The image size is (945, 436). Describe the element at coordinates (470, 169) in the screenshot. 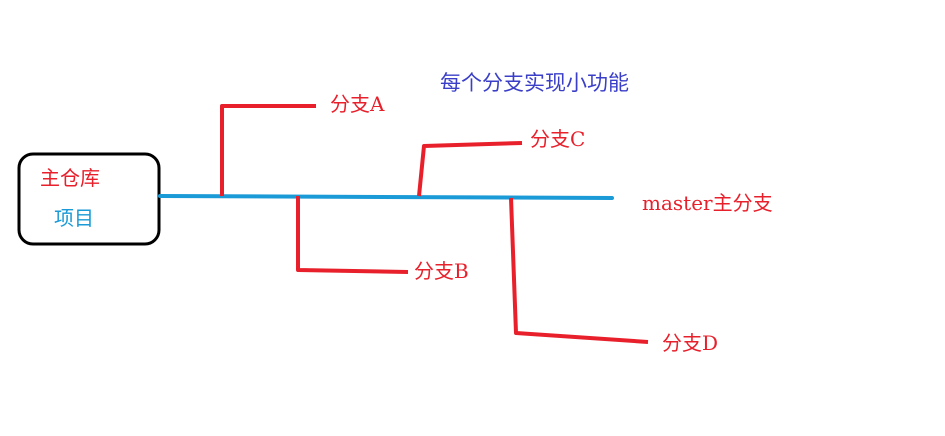

I see `branch-c-line` at that location.